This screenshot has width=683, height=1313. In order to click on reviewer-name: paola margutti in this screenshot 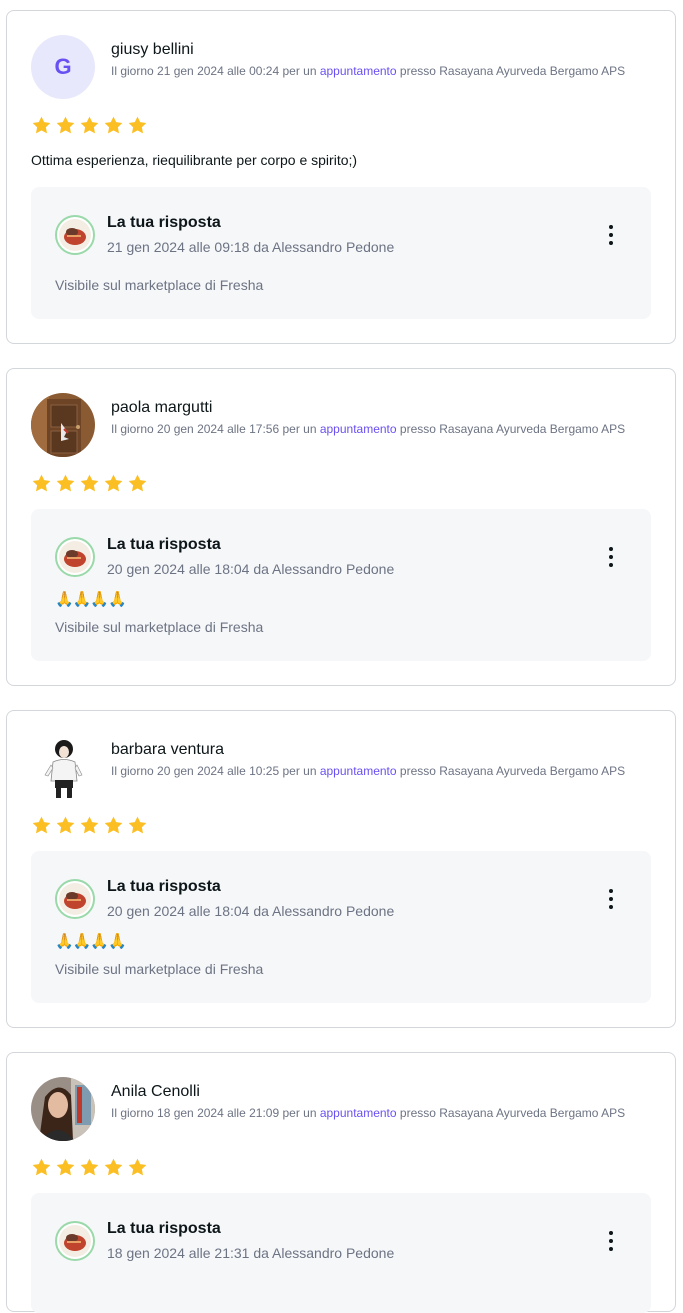, I will do `click(162, 407)`.